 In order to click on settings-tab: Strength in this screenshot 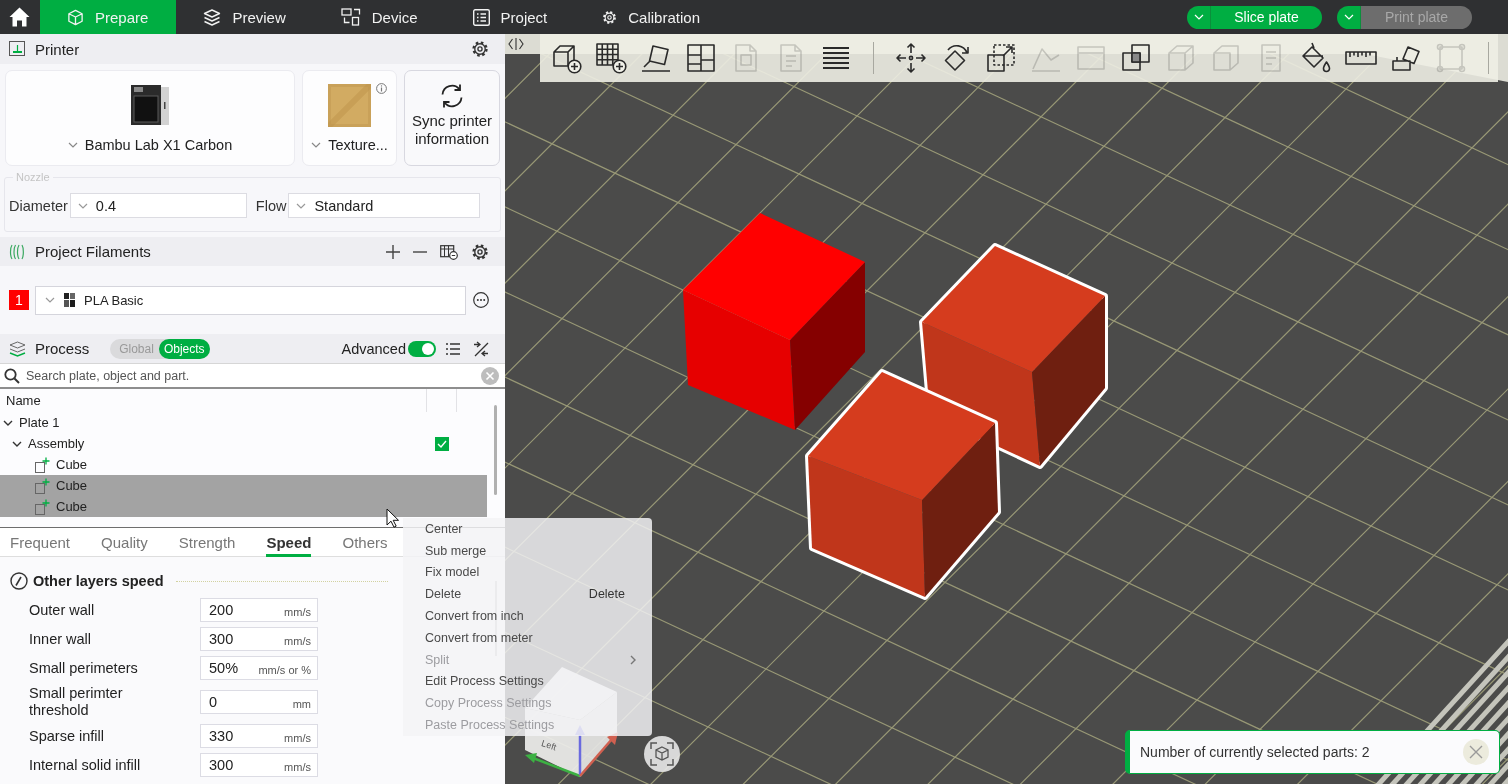, I will do `click(207, 542)`.